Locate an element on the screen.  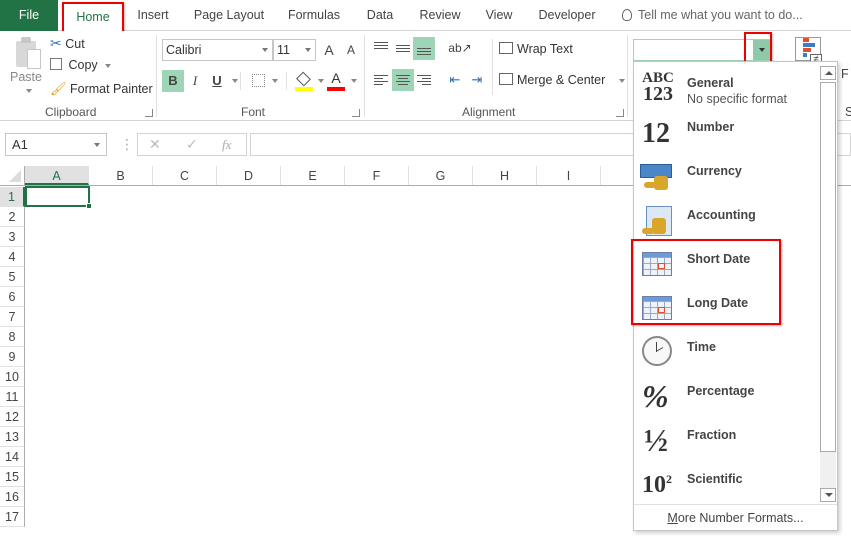
tab-file: File is located at coordinates (29, 15).